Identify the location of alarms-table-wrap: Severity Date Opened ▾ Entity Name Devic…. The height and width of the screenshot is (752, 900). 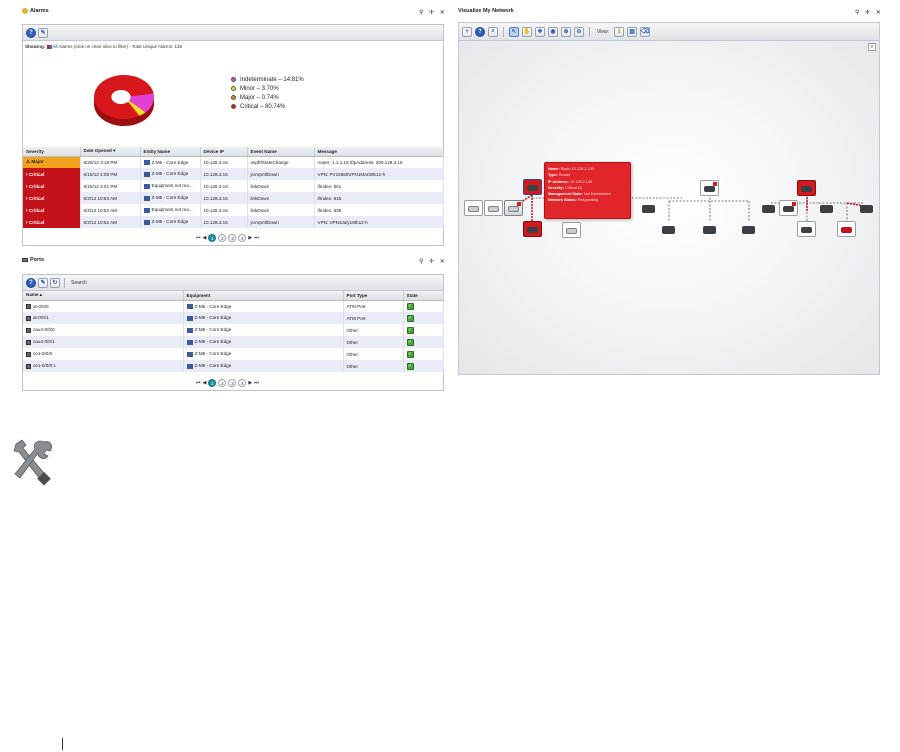
(233, 187).